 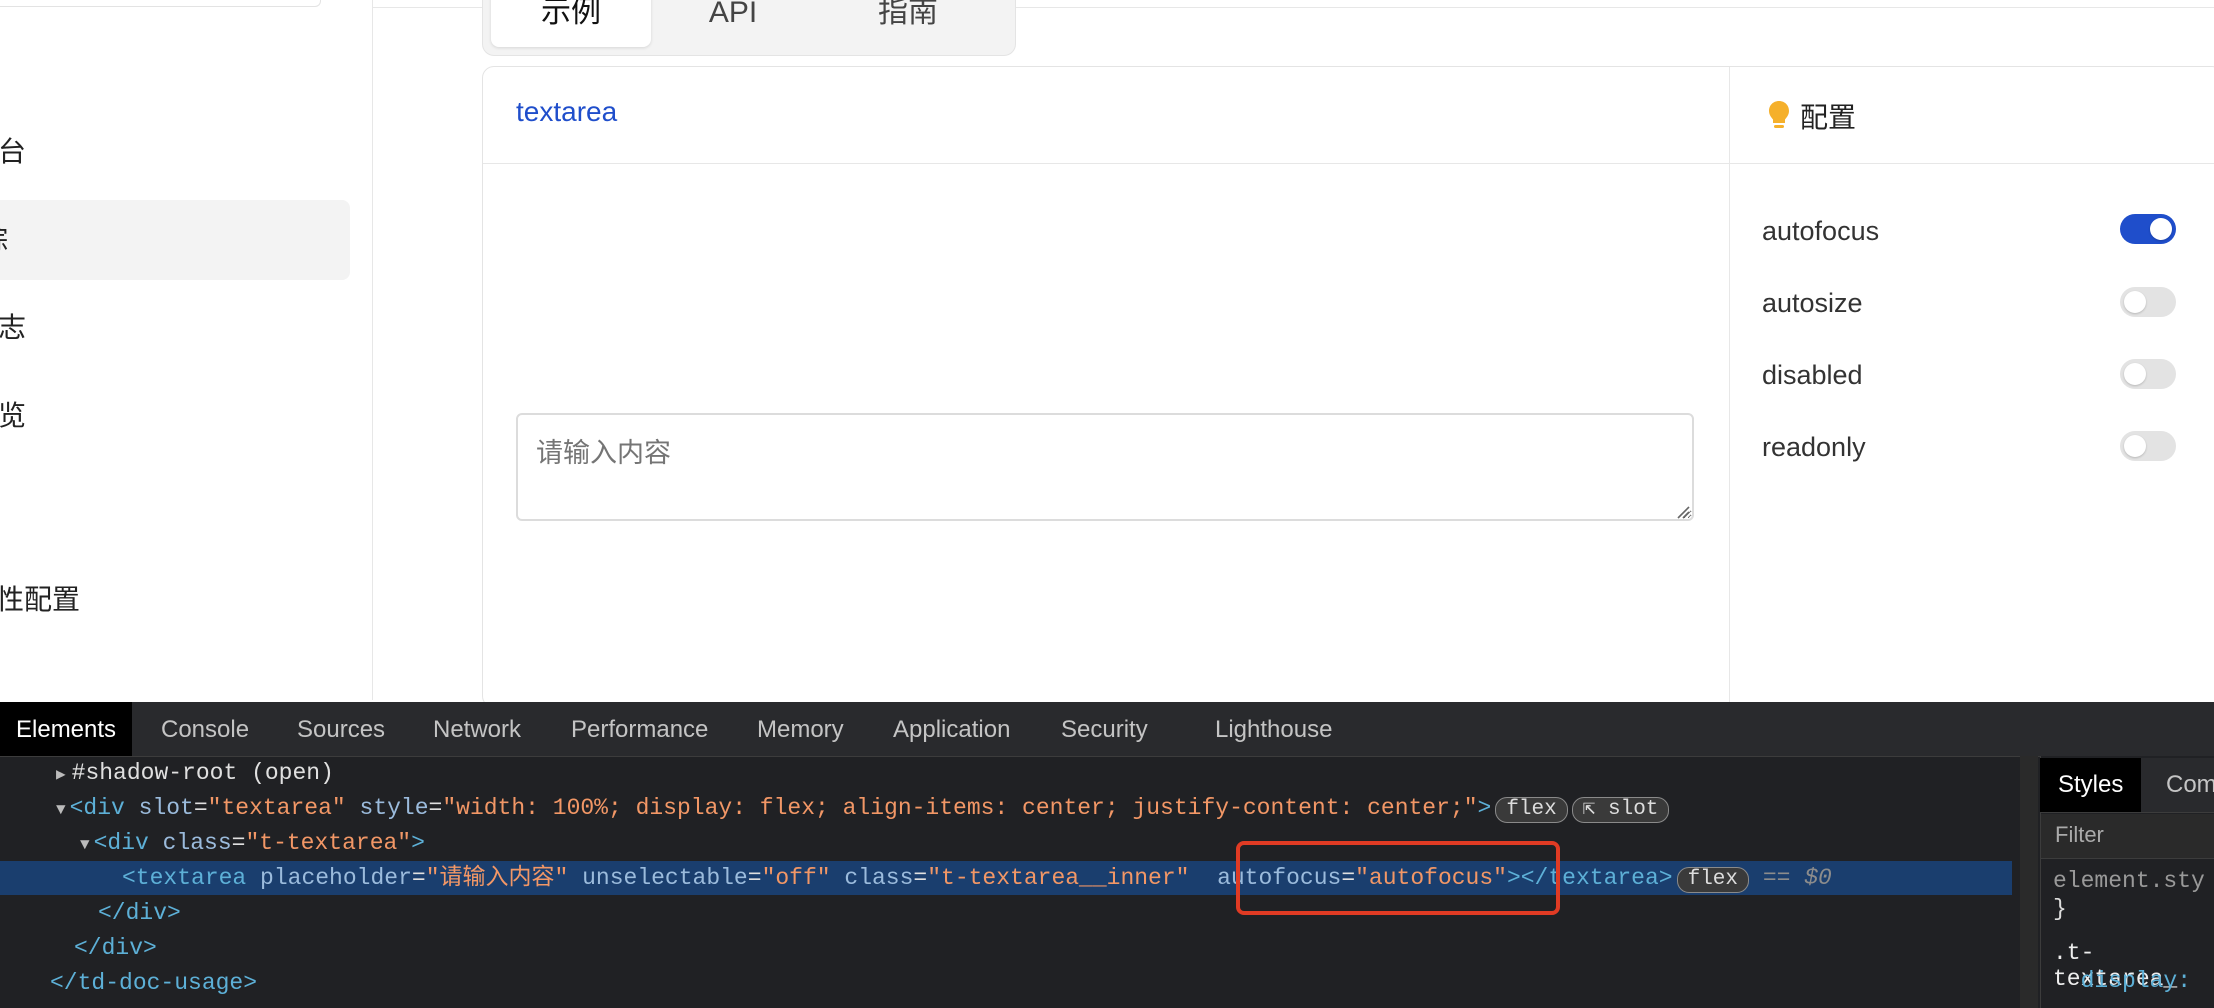 I want to click on tab-examples: 示例, so click(x=571, y=23).